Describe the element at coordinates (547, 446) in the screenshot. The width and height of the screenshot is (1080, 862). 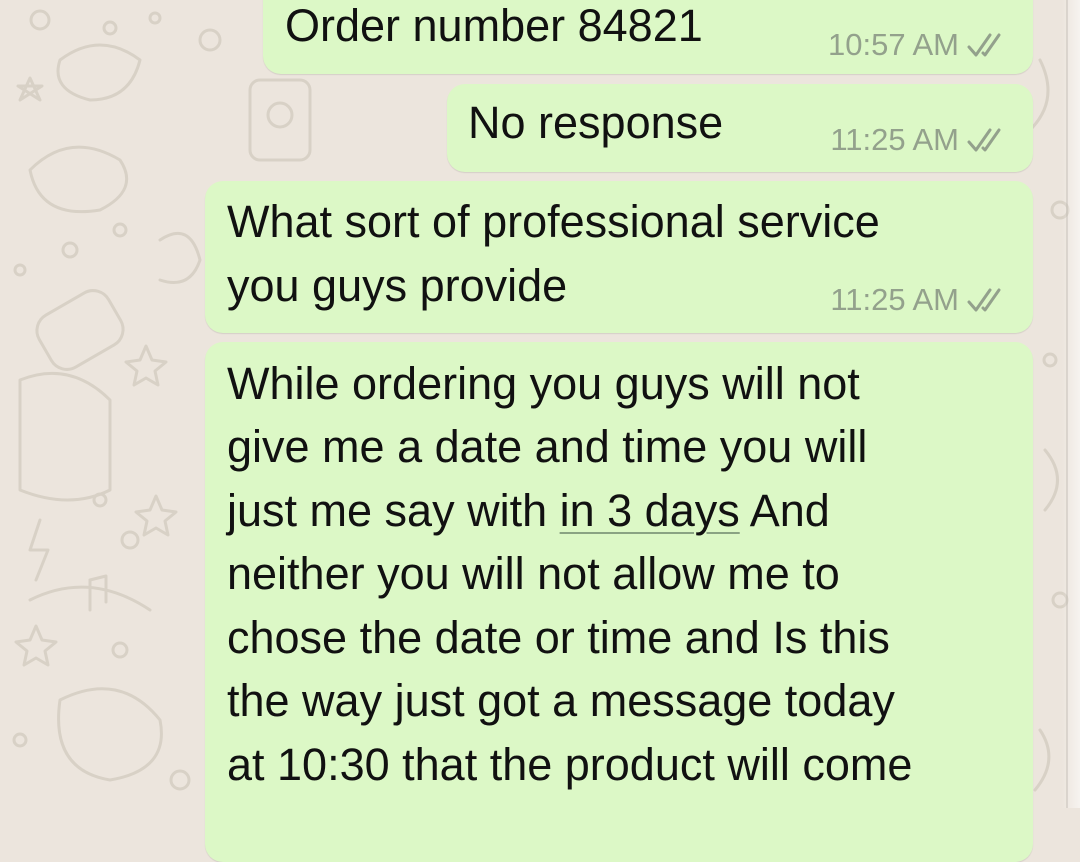
I see `message-text-line: give me a date and time you will` at that location.